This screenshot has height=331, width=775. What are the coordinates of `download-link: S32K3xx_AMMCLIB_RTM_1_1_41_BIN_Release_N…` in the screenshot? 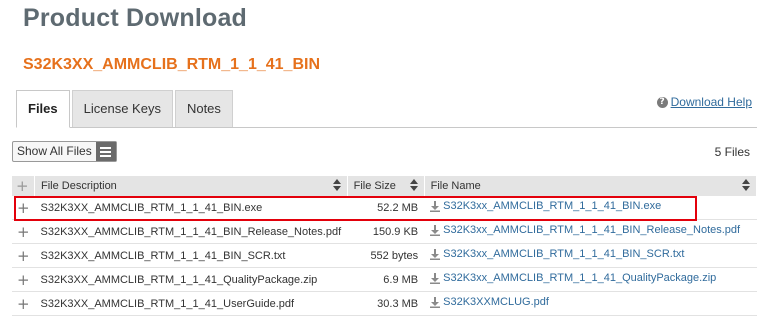 It's located at (585, 230).